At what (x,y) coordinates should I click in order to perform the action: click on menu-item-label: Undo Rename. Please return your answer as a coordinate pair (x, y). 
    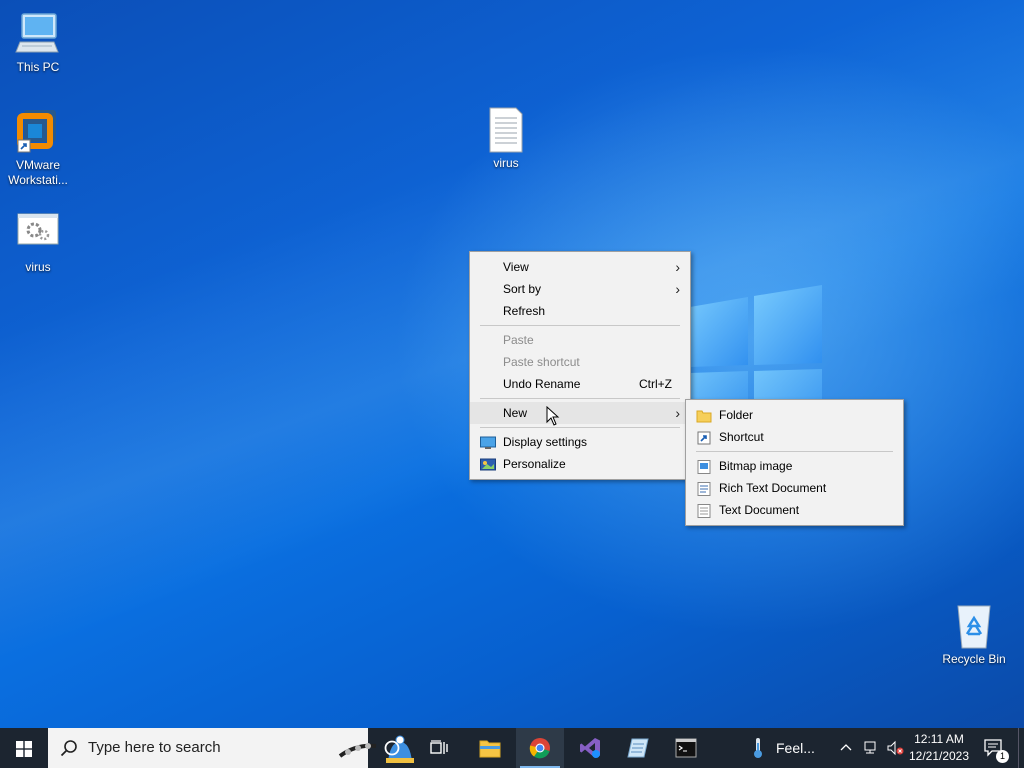
    Looking at the image, I should click on (542, 384).